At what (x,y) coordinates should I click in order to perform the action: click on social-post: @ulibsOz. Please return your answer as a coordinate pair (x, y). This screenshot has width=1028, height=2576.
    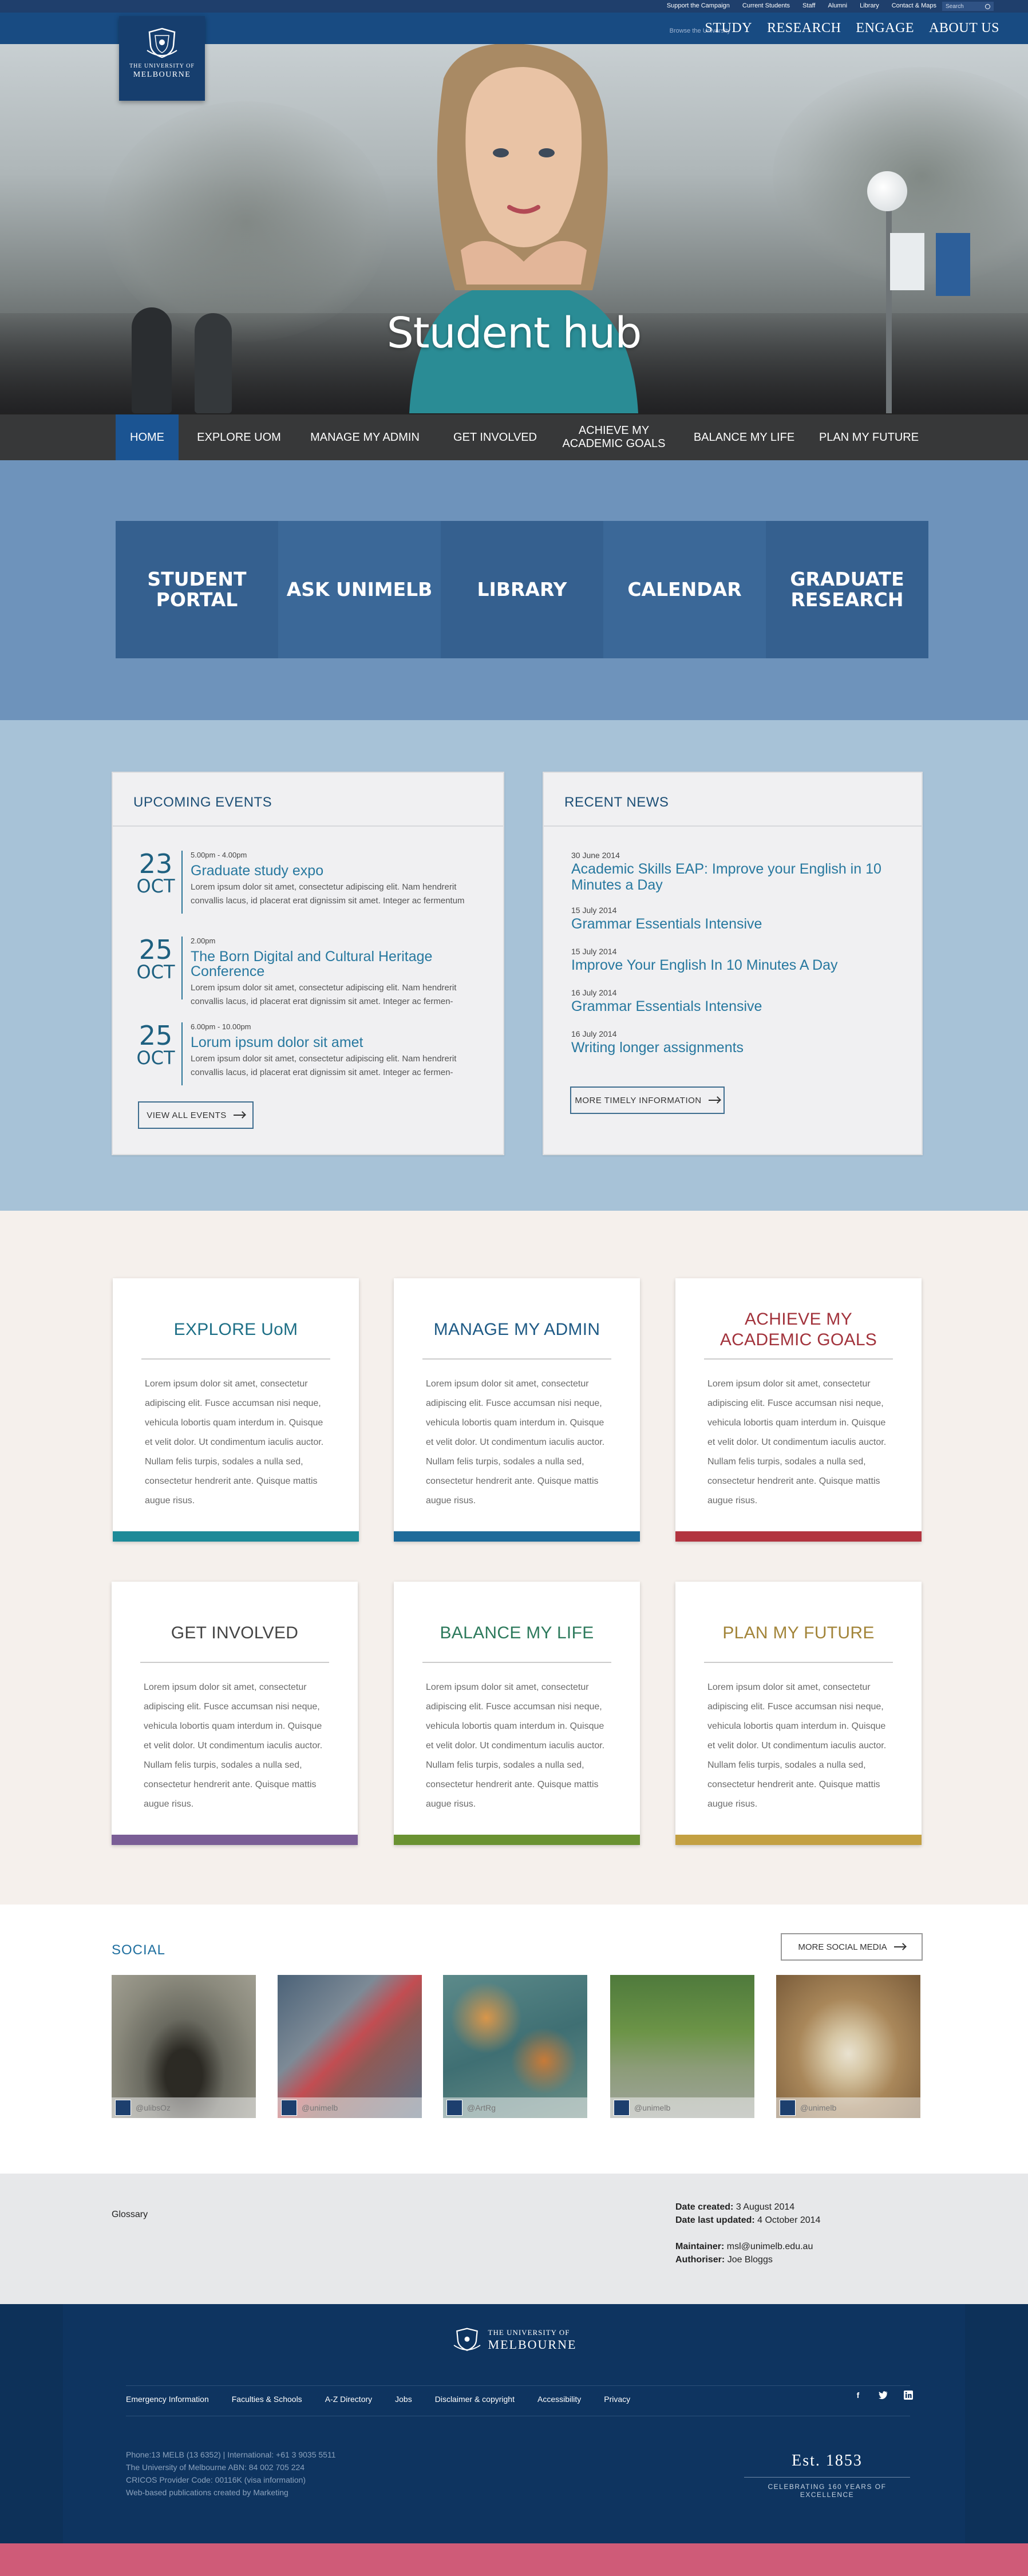
    Looking at the image, I should click on (184, 2046).